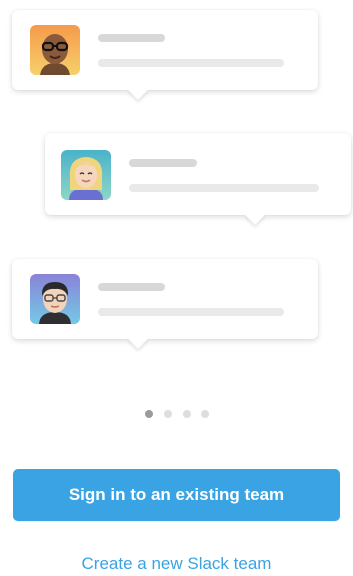  What do you see at coordinates (86, 175) in the screenshot?
I see `blonde-woman-avatar-icon` at bounding box center [86, 175].